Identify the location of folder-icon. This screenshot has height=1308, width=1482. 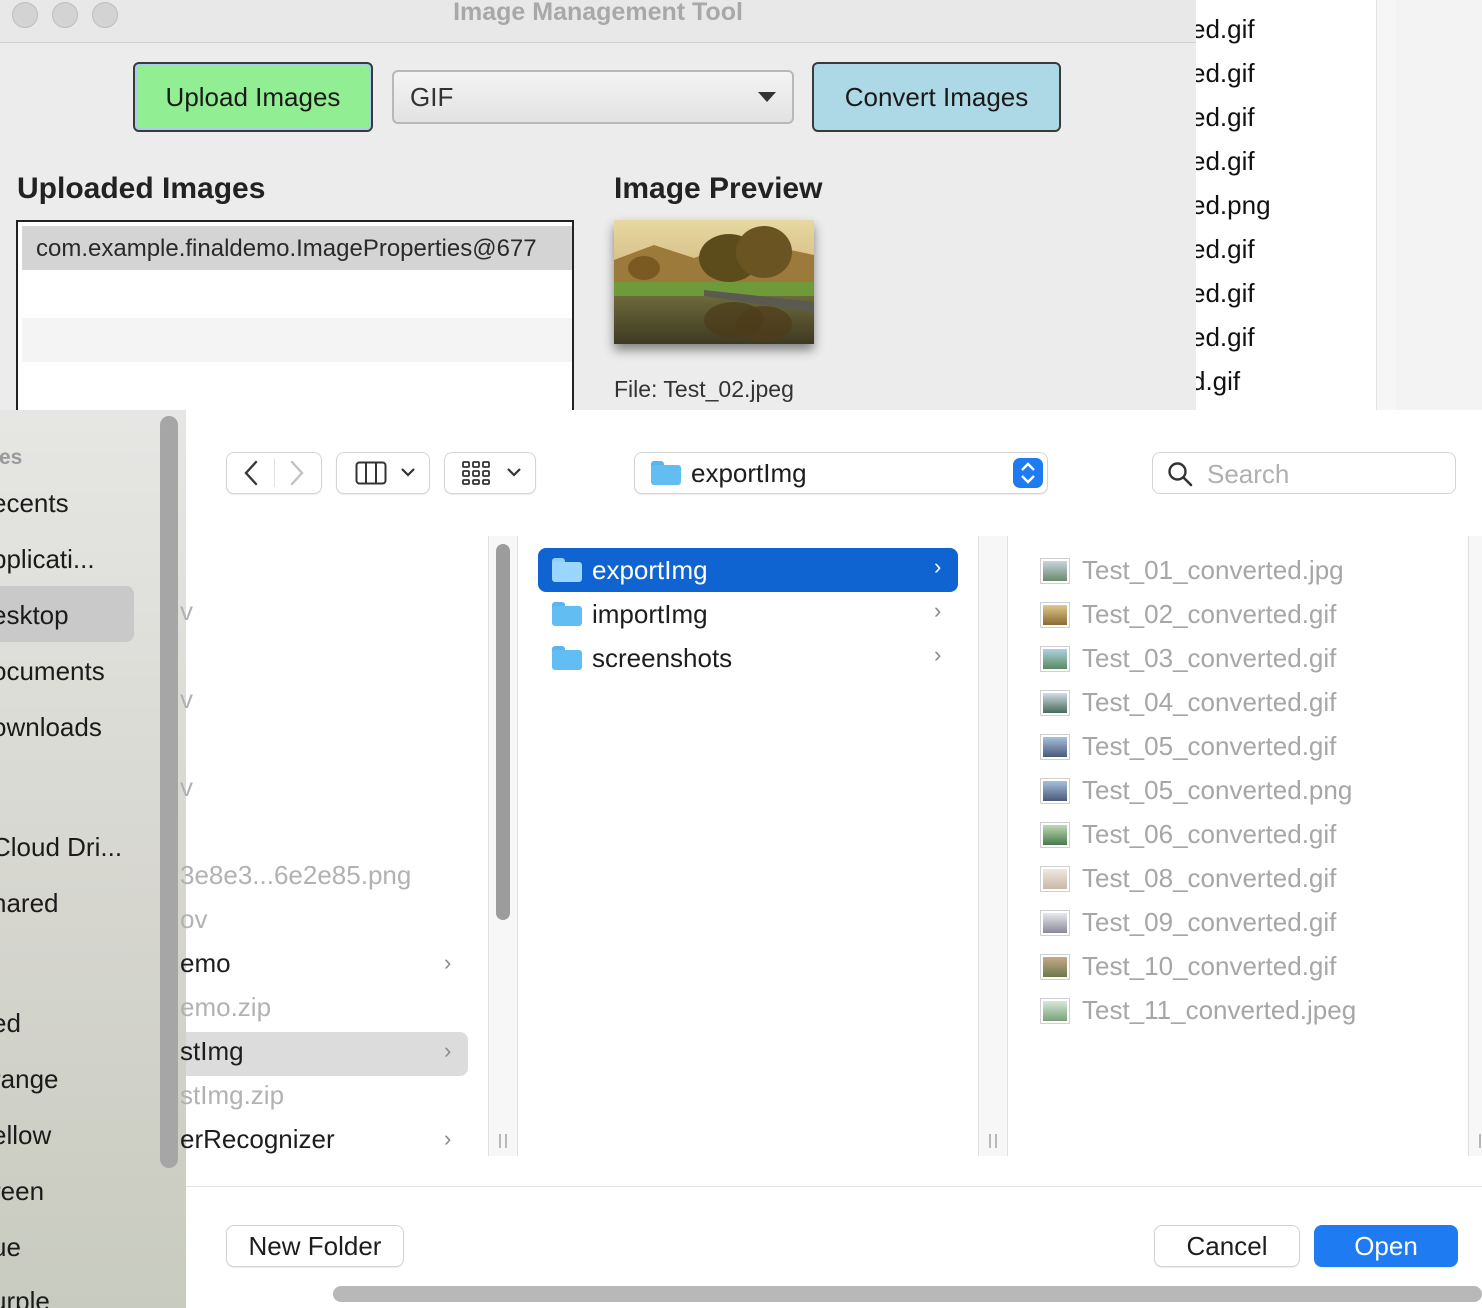
(567, 658).